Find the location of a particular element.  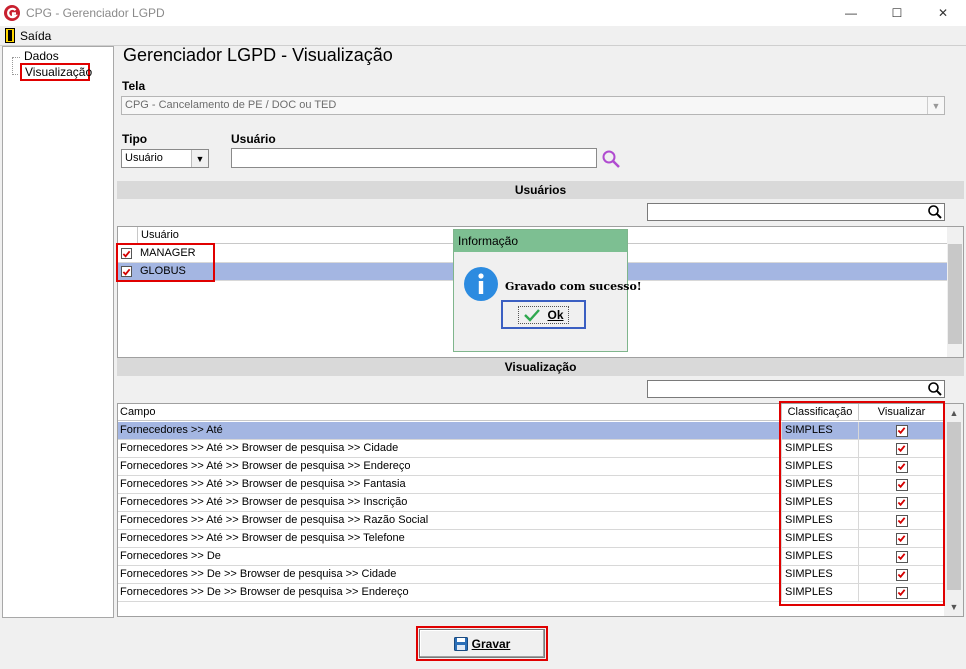

usuarios-scrollbar-thumb is located at coordinates (955, 294).